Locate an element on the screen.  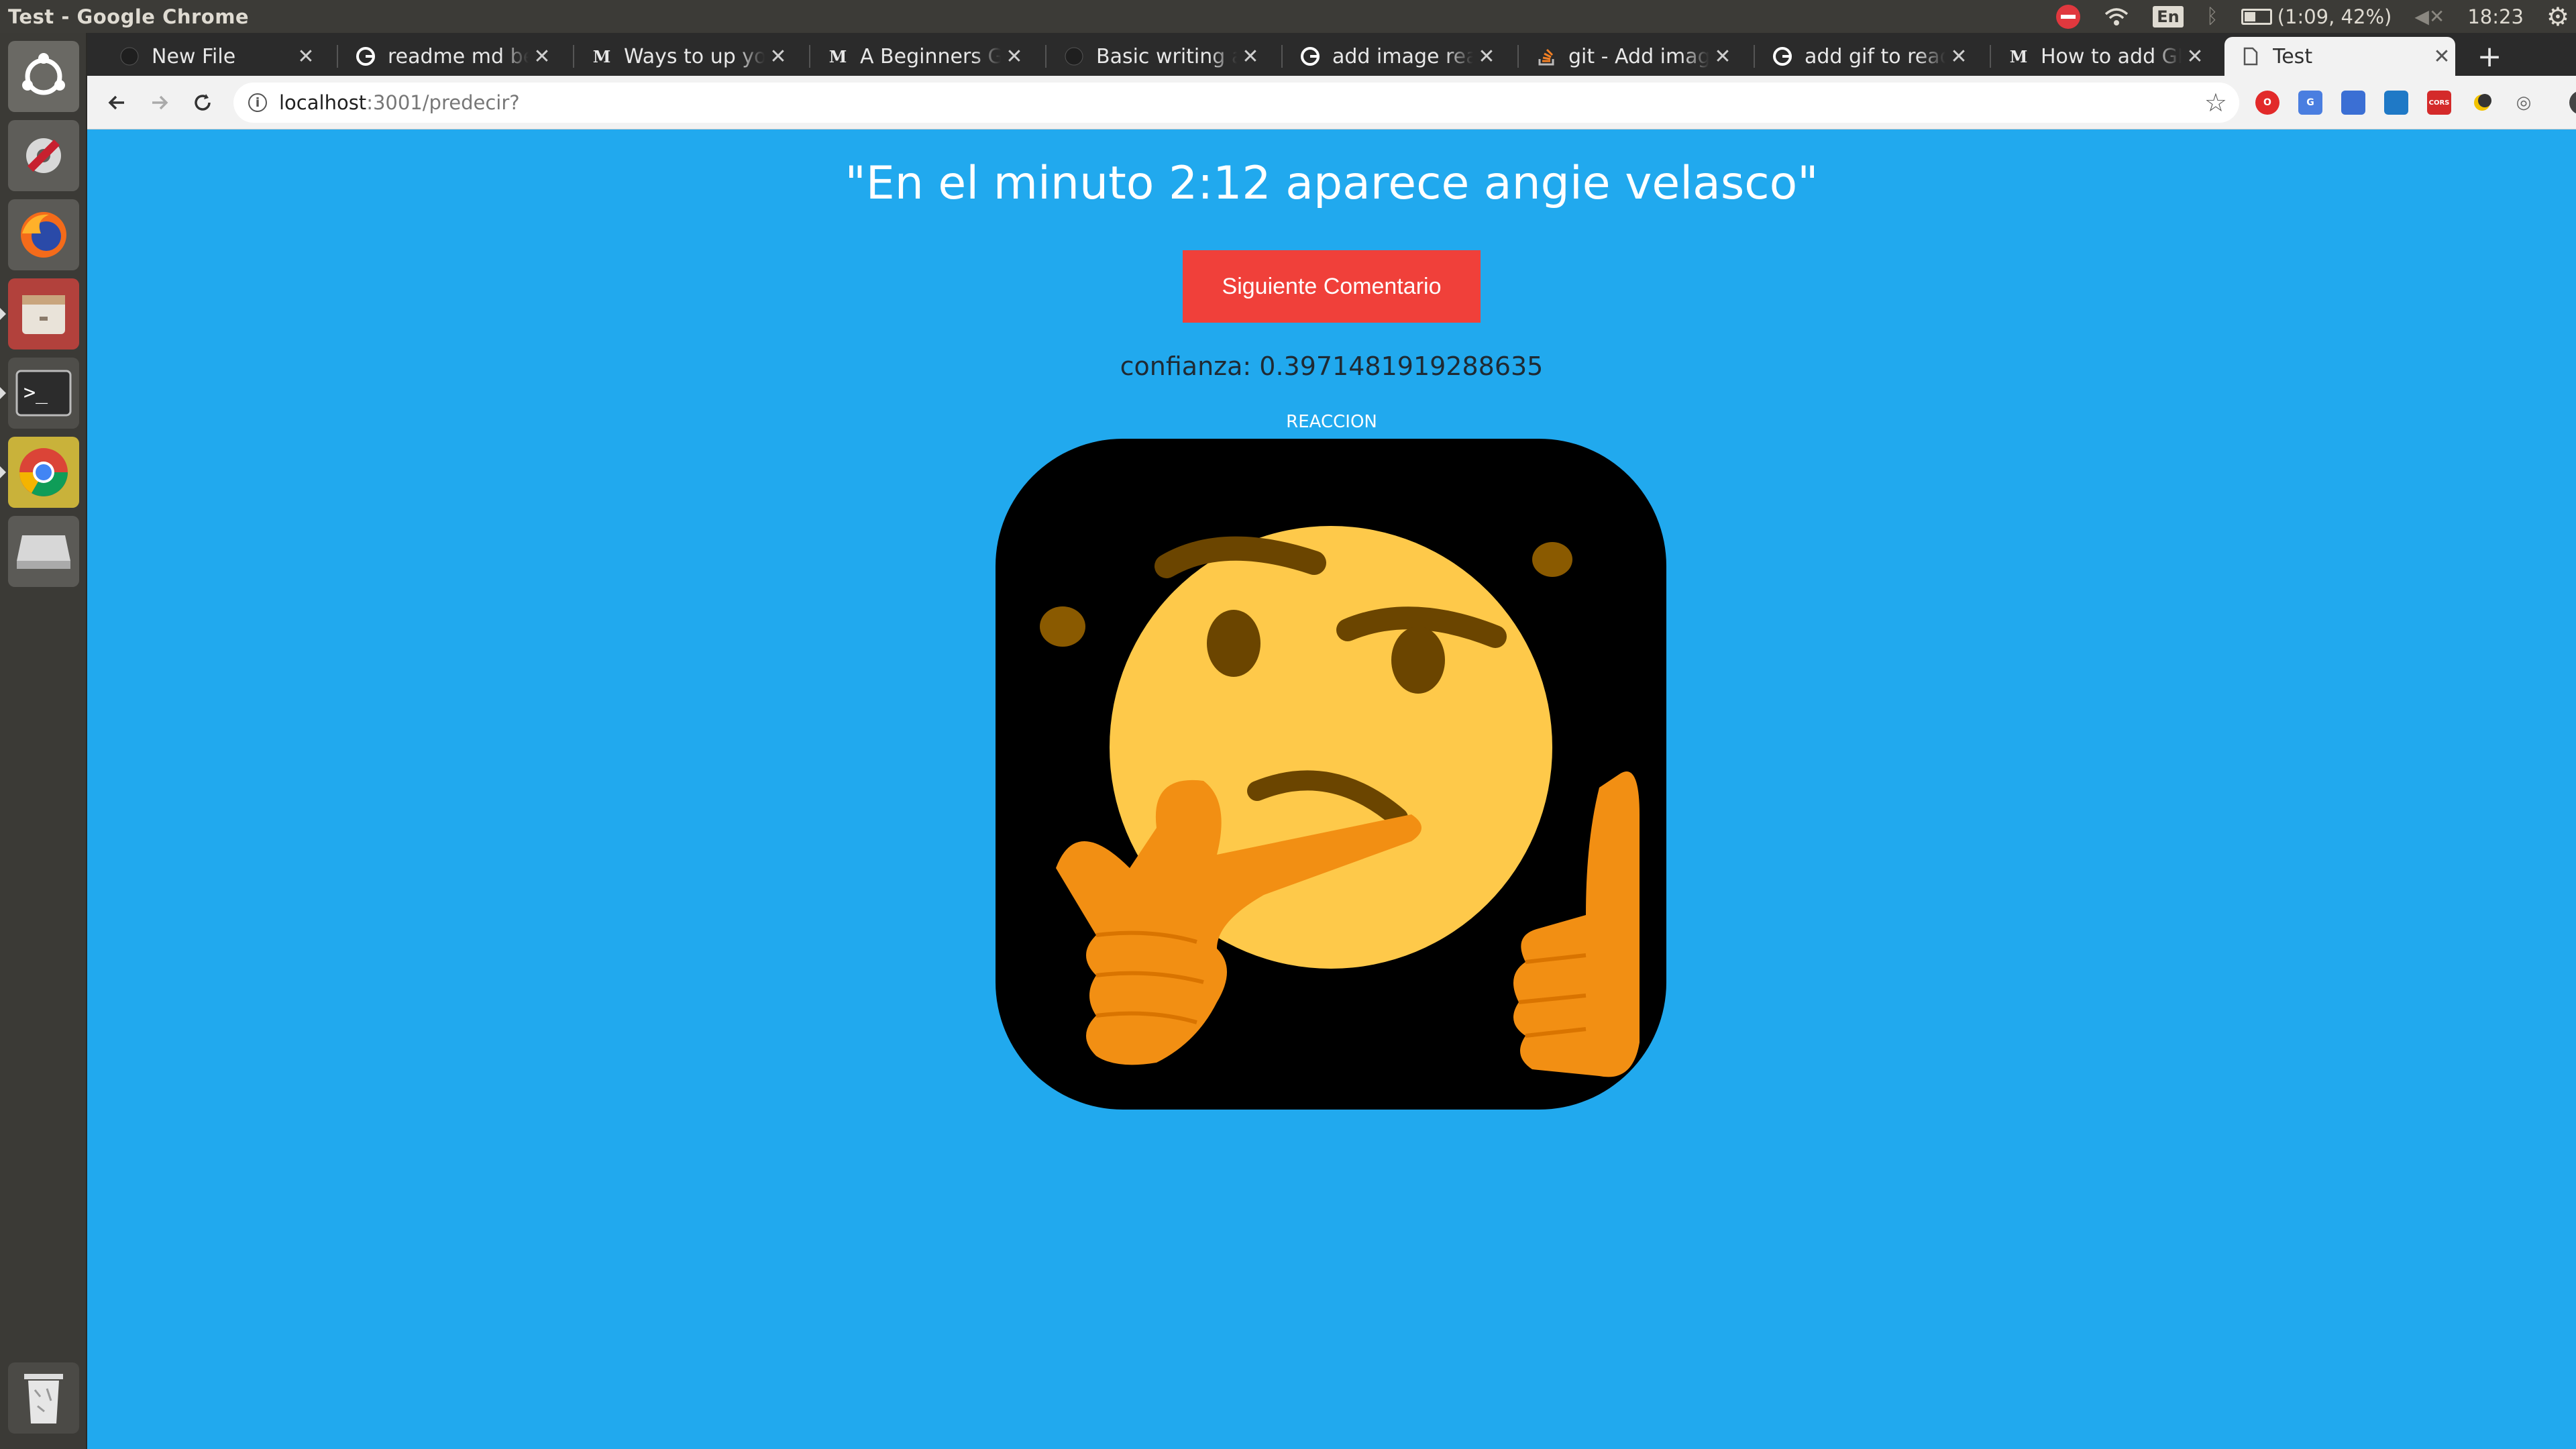
reload-icon is located at coordinates (203, 102).